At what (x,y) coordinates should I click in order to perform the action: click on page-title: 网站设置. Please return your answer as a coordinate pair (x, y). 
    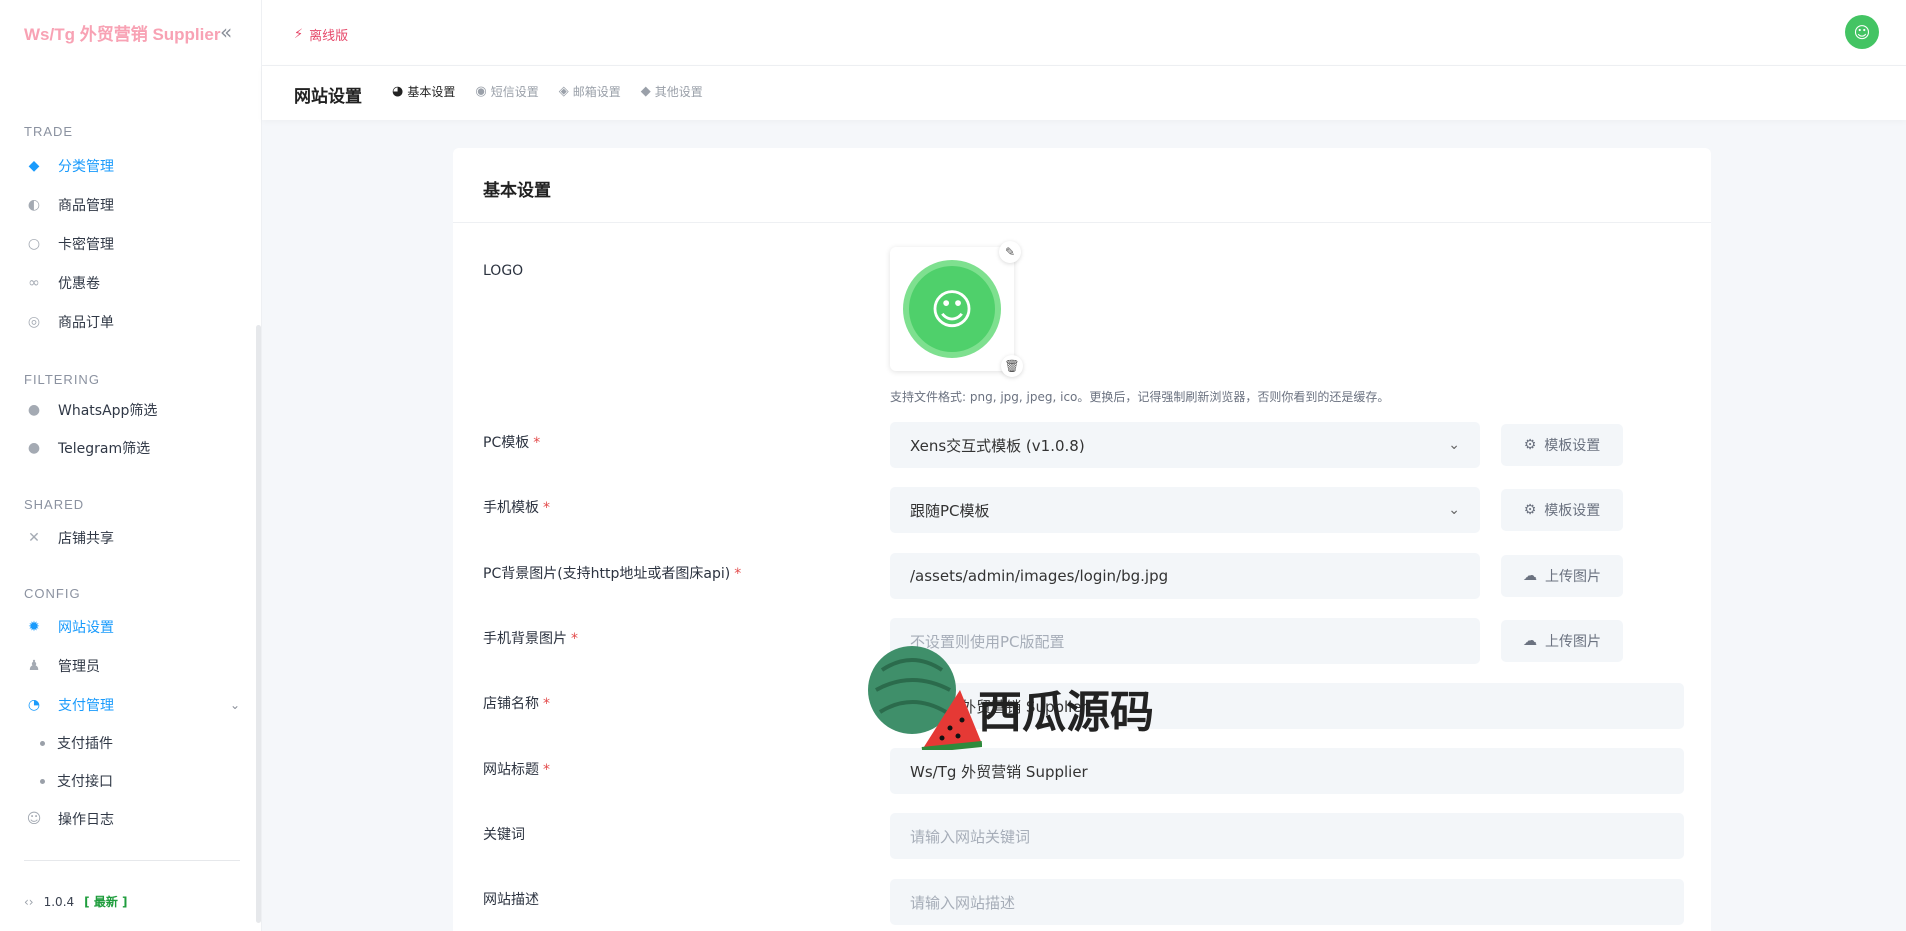
    Looking at the image, I should click on (328, 97).